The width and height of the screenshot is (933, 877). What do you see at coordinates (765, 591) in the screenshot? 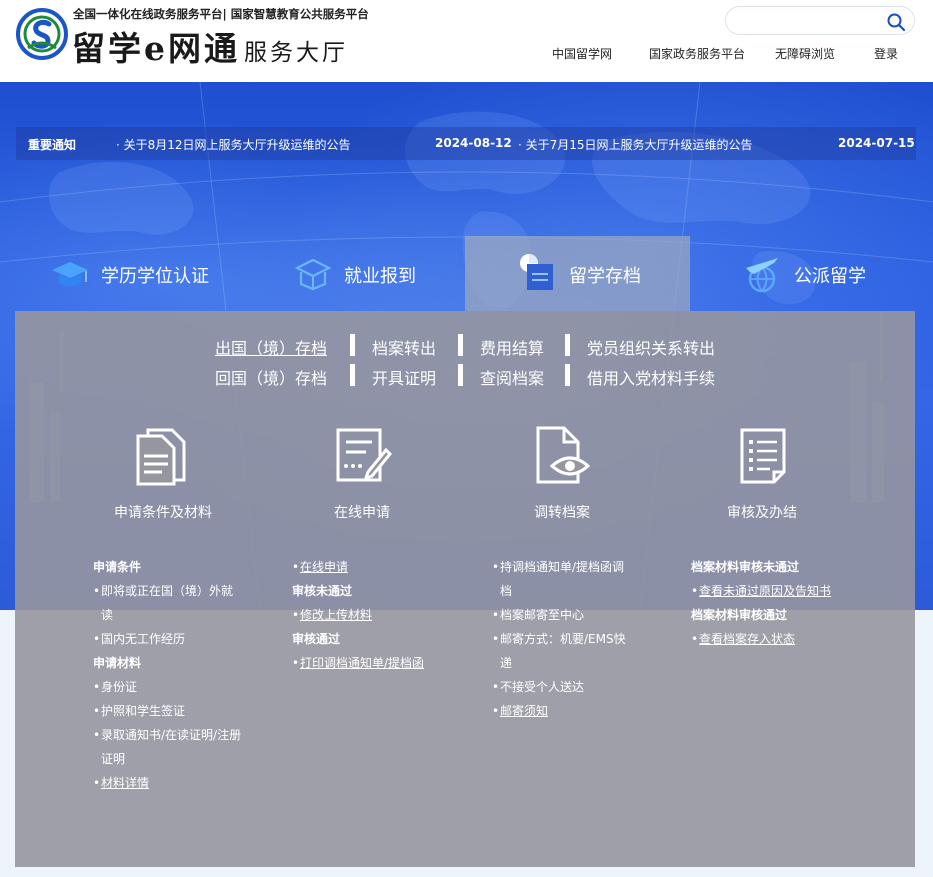
I see `link-view-rejection-reason: 查看未通过原因及告知书` at bounding box center [765, 591].